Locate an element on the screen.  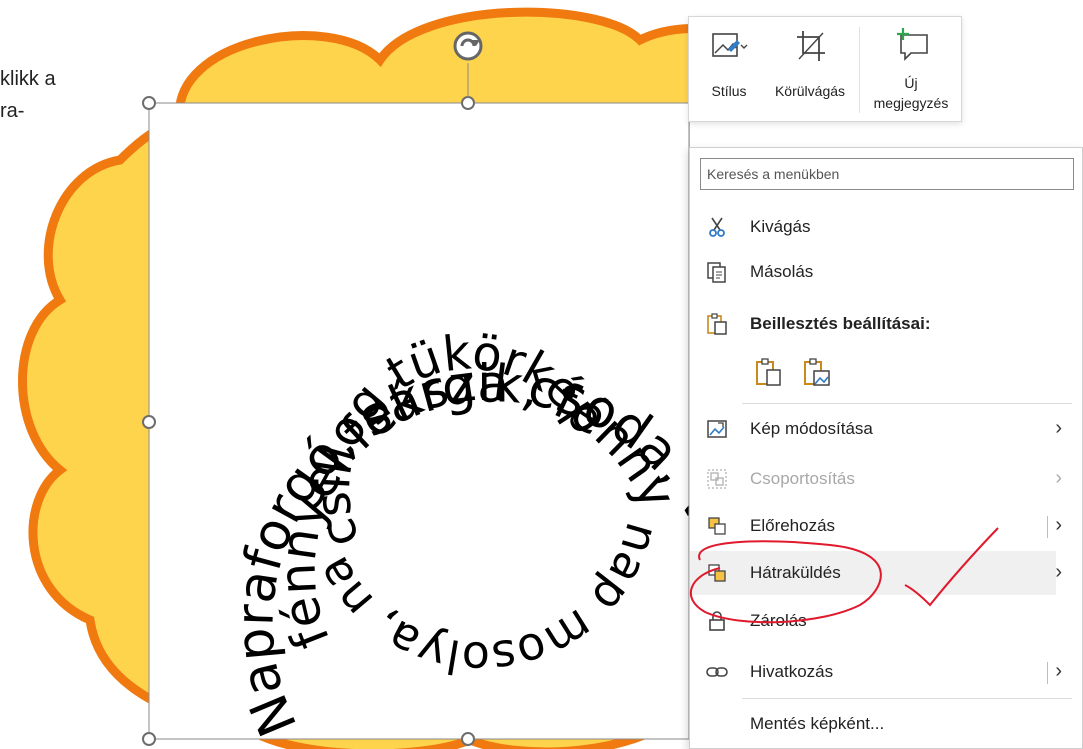
menu-item-send-backward: Hátraküldés › is located at coordinates (876, 573).